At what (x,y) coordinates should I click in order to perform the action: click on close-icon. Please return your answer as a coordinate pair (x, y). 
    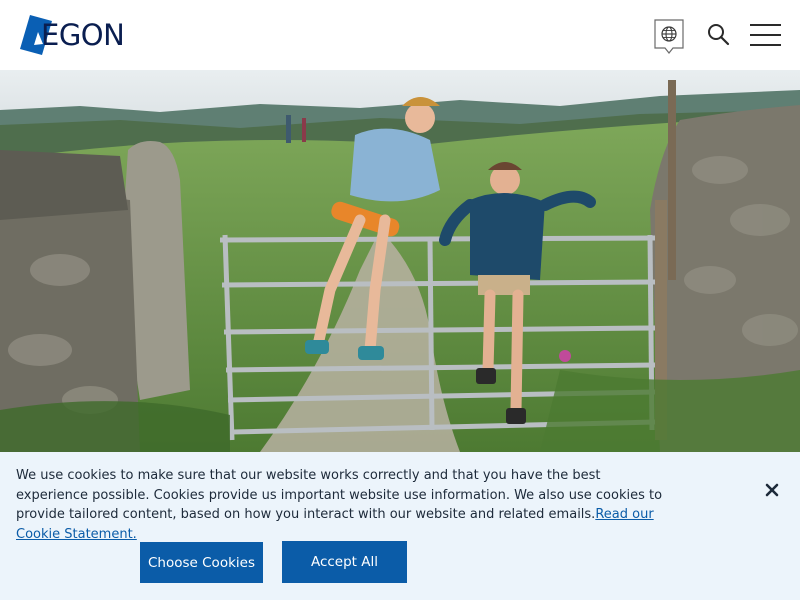
    Looking at the image, I should click on (772, 490).